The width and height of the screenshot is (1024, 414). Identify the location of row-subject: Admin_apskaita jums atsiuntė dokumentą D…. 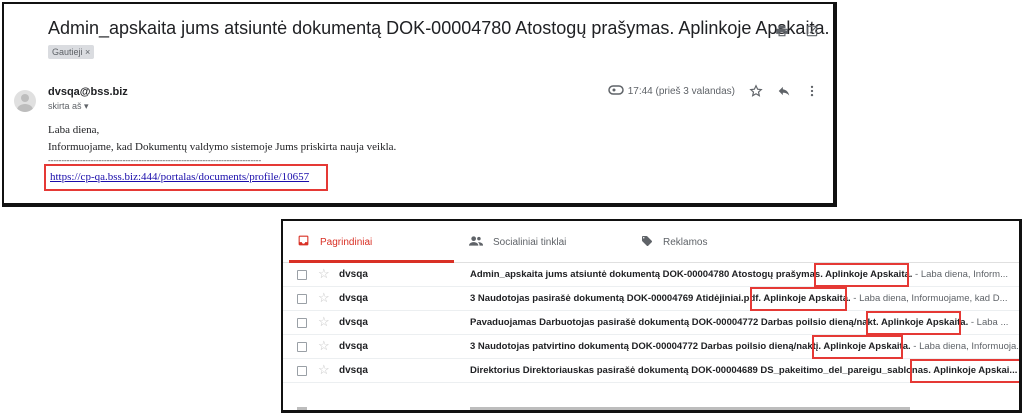
(739, 274).